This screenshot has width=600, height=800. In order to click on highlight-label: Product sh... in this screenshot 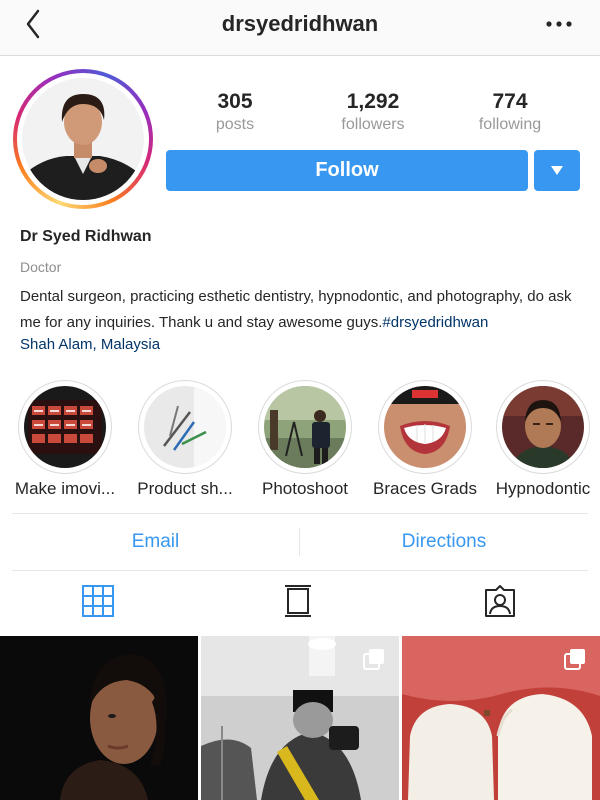, I will do `click(185, 488)`.